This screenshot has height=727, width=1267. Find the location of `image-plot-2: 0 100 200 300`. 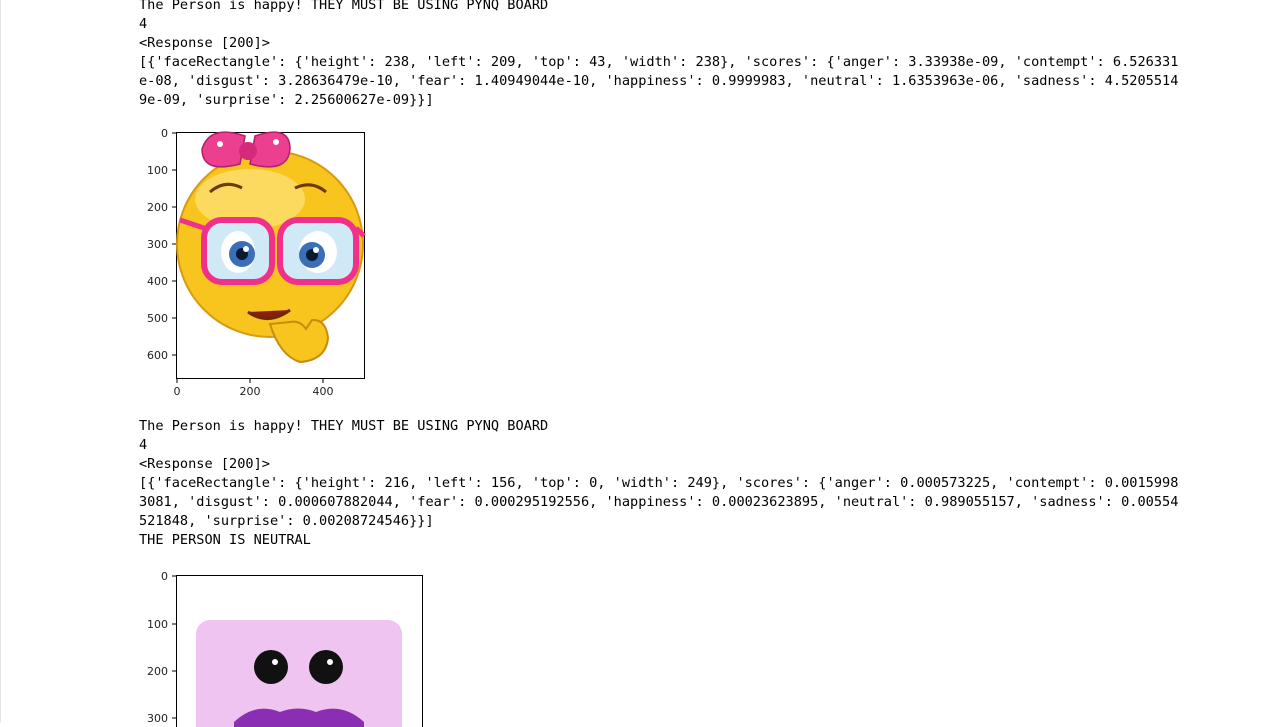

image-plot-2: 0 100 200 300 is located at coordinates (280, 647).